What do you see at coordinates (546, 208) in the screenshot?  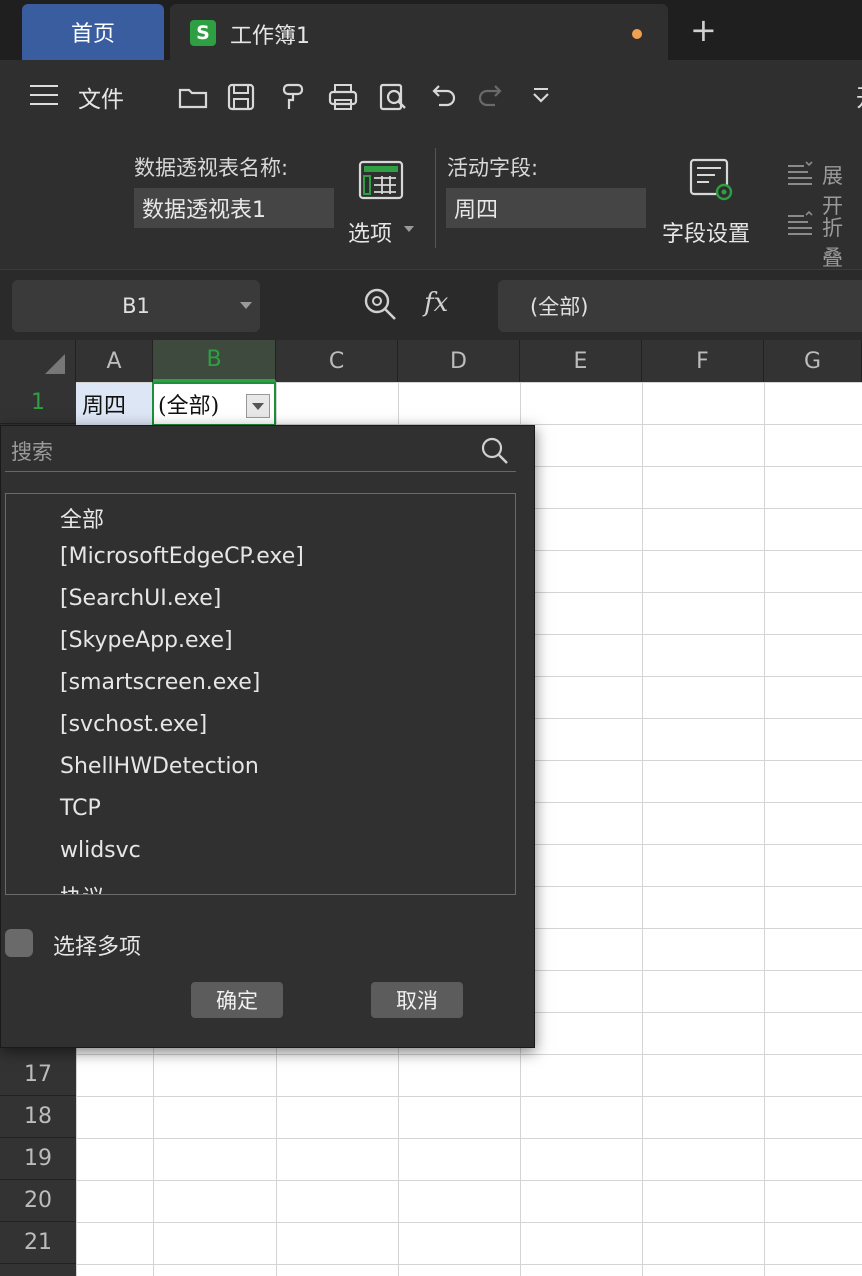 I see `active-field-input: 周四` at bounding box center [546, 208].